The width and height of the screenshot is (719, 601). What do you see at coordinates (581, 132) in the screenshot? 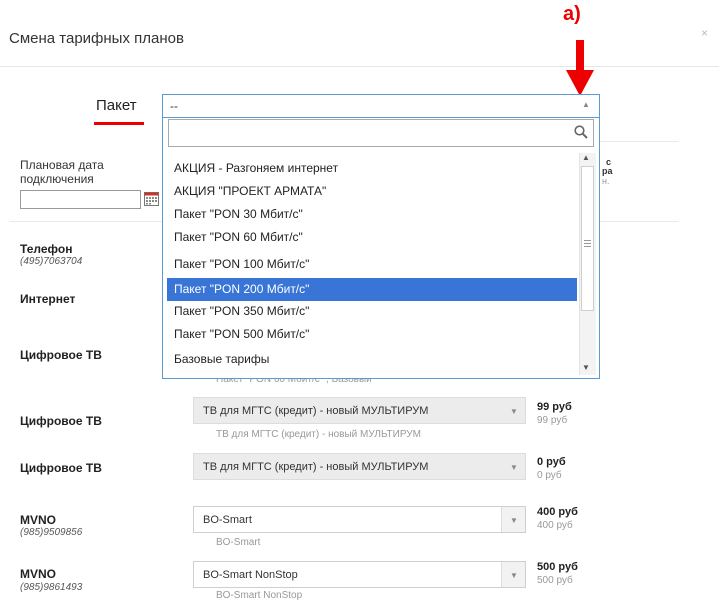
I see `search-icon` at bounding box center [581, 132].